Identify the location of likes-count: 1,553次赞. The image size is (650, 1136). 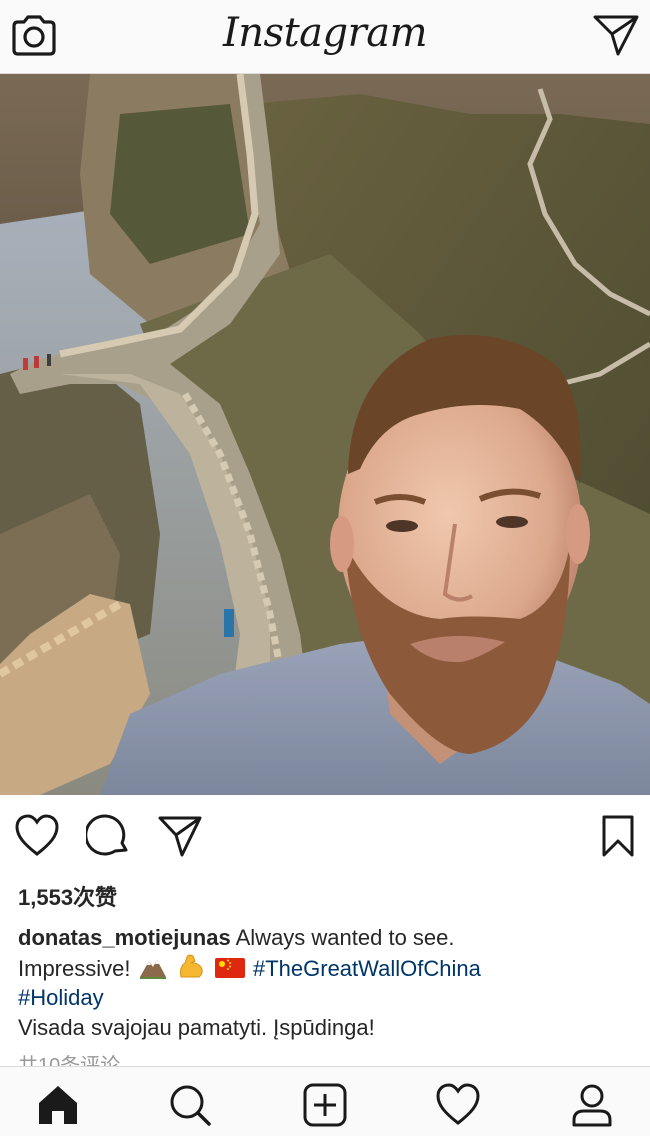
(67, 896).